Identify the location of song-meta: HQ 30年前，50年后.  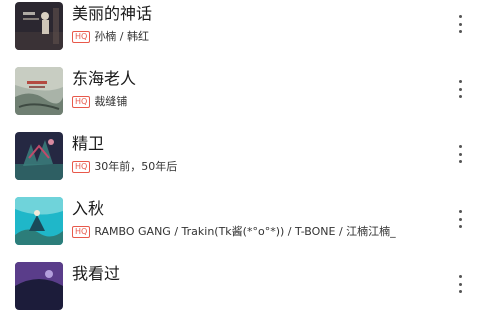
(124, 167).